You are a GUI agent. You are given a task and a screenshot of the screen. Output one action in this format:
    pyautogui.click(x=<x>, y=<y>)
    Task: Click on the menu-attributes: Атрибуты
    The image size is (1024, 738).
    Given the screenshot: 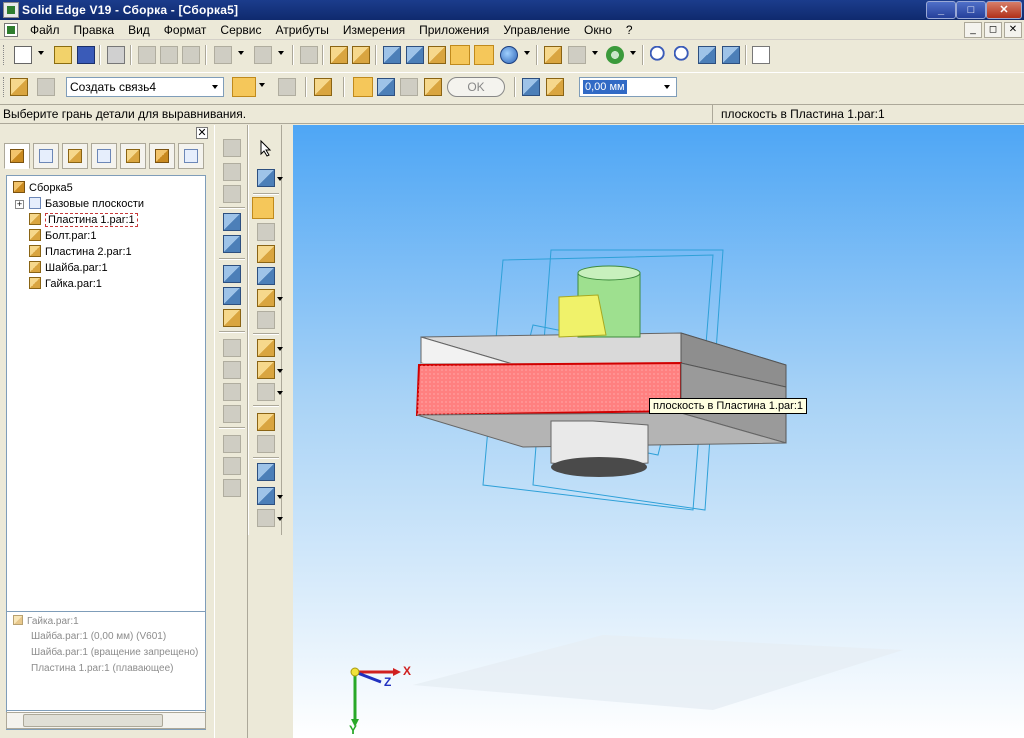 What is the action you would take?
    pyautogui.click(x=302, y=30)
    